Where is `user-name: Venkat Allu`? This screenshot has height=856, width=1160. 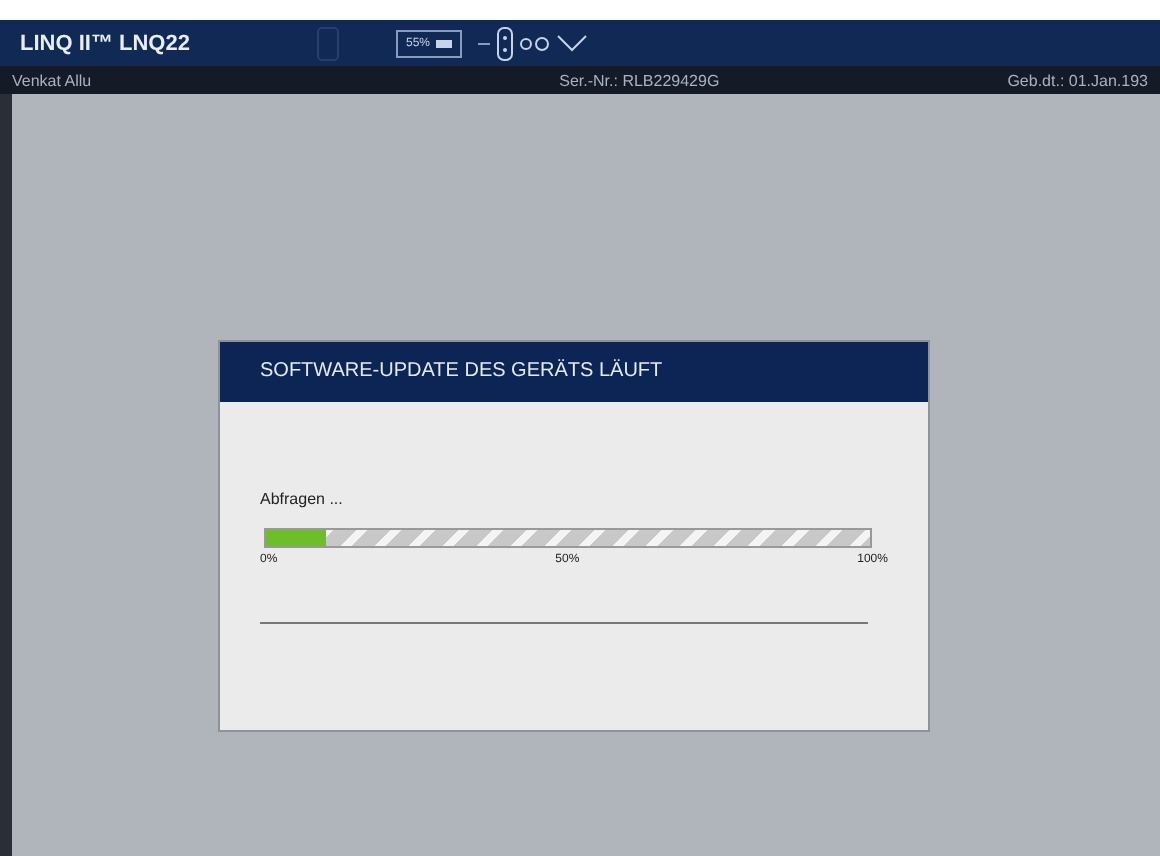 user-name: Venkat Allu is located at coordinates (52, 80).